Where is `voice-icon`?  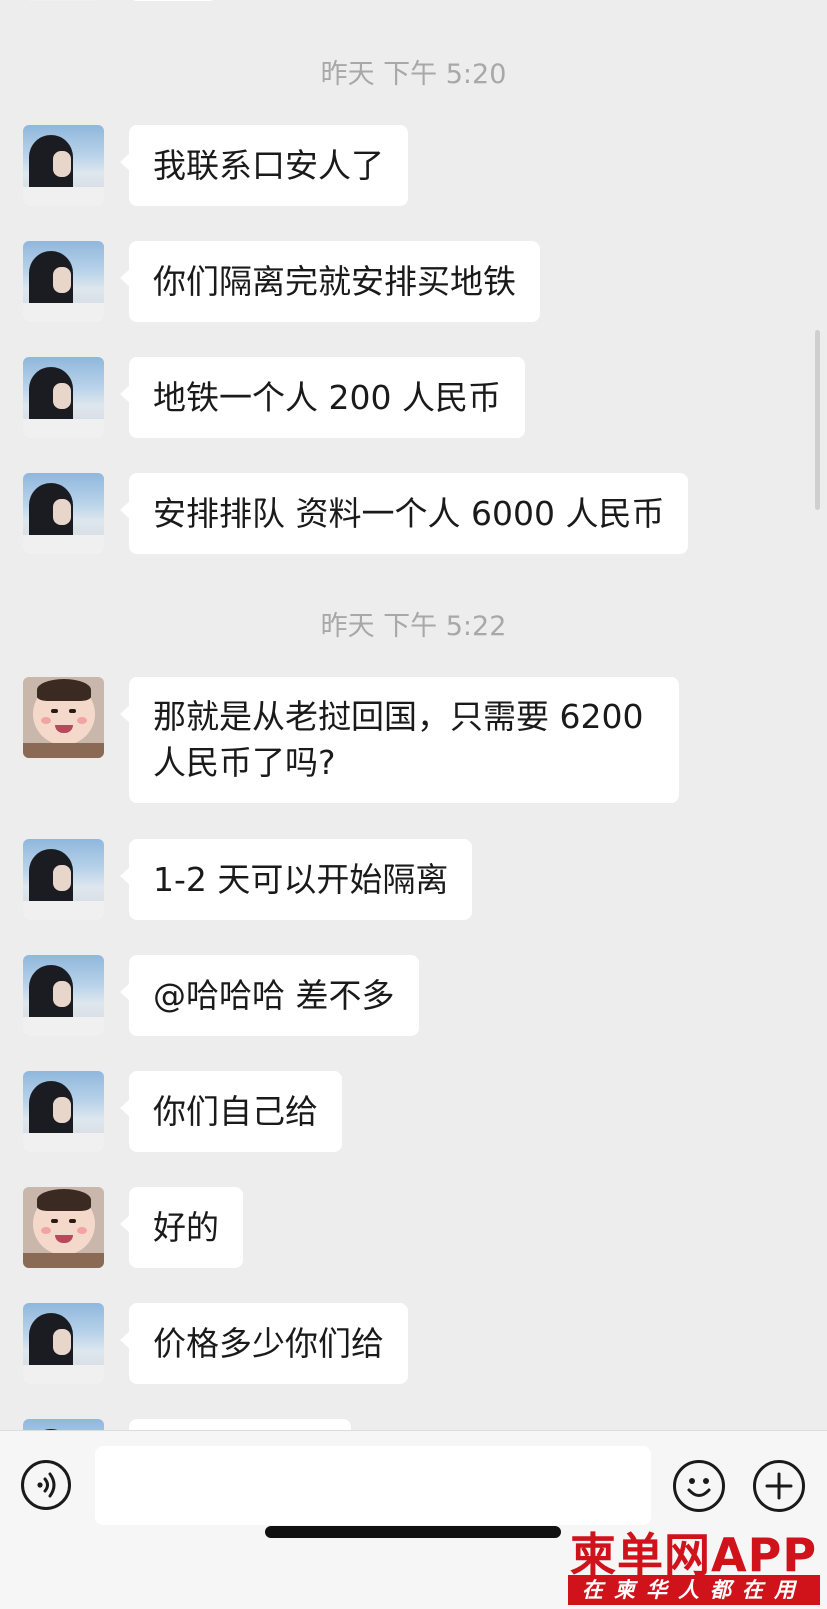 voice-icon is located at coordinates (46, 1485).